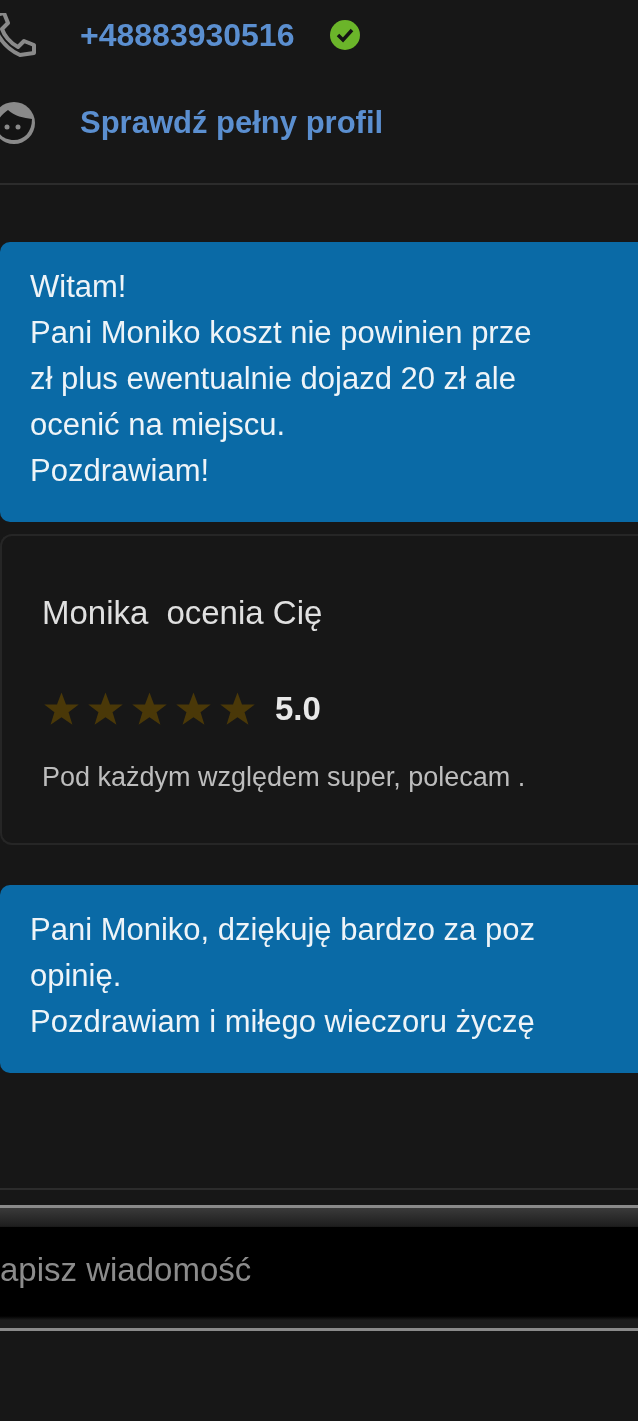 This screenshot has width=638, height=1421. Describe the element at coordinates (284, 777) in the screenshot. I see `review-comment: Pod każdym względem super, polecam .` at that location.